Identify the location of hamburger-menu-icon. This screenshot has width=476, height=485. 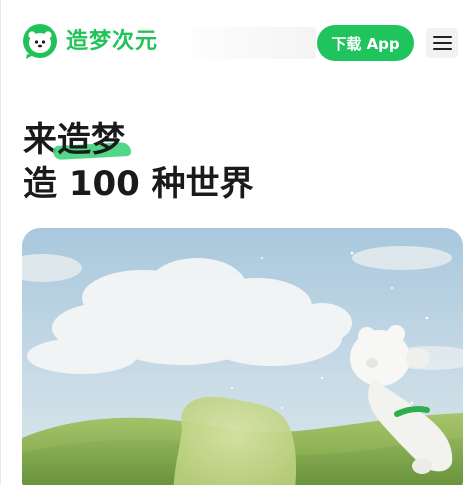
(442, 43).